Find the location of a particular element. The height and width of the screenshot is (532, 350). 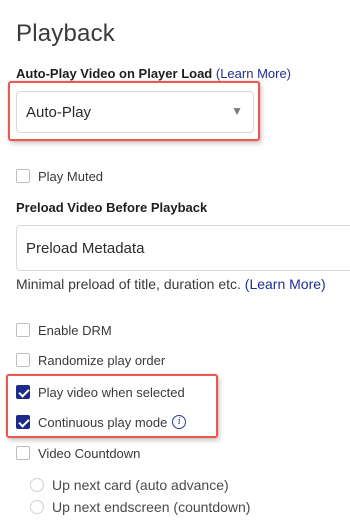

play-muted-checkbox-row: Play Muted is located at coordinates (59, 176).